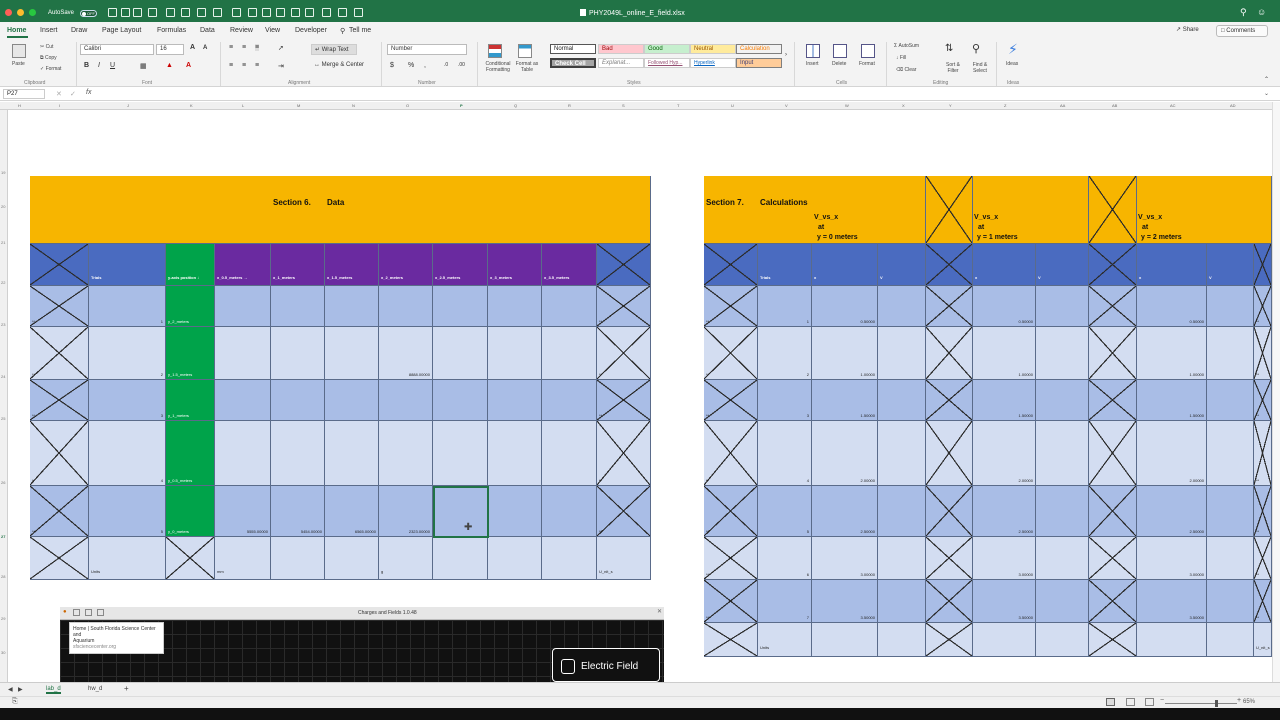  What do you see at coordinates (785, 453) in the screenshot?
I see `calc-cell: 4` at bounding box center [785, 453].